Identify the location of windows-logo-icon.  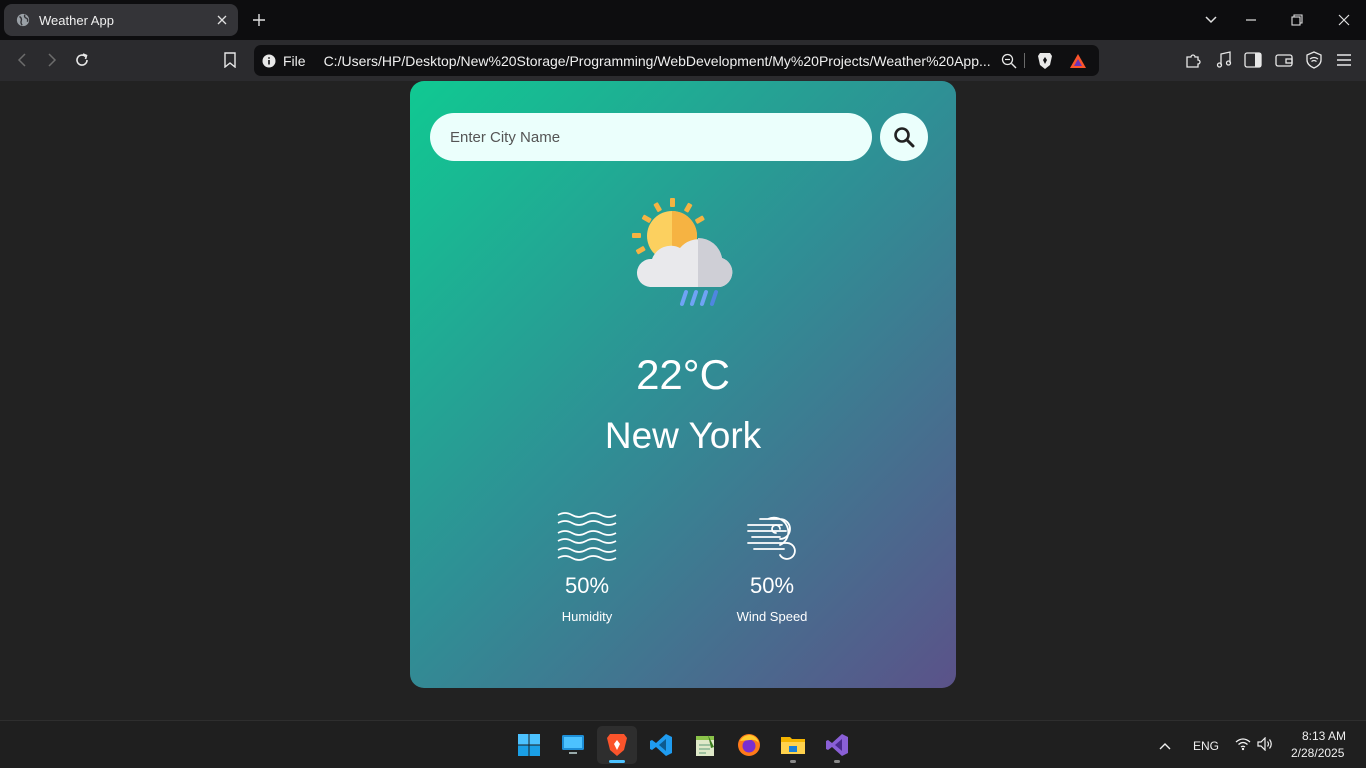
(529, 745).